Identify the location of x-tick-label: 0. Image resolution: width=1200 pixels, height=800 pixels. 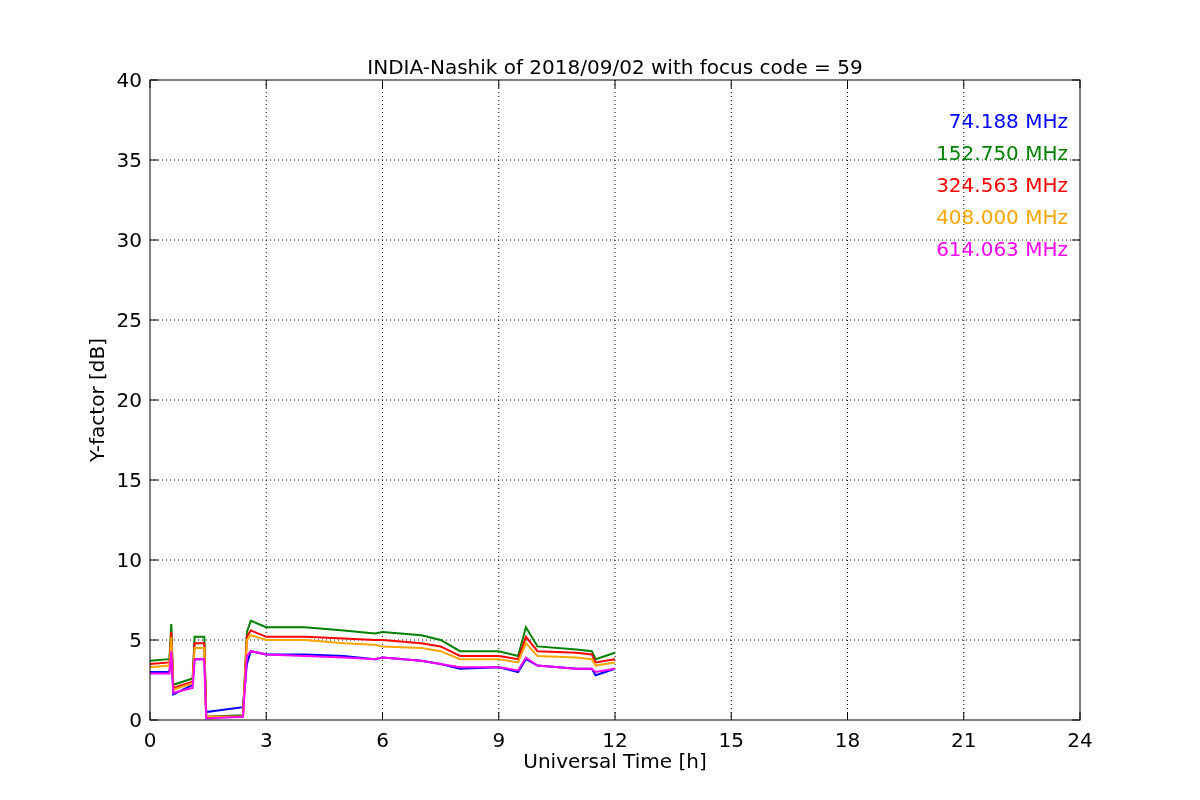
(150, 740).